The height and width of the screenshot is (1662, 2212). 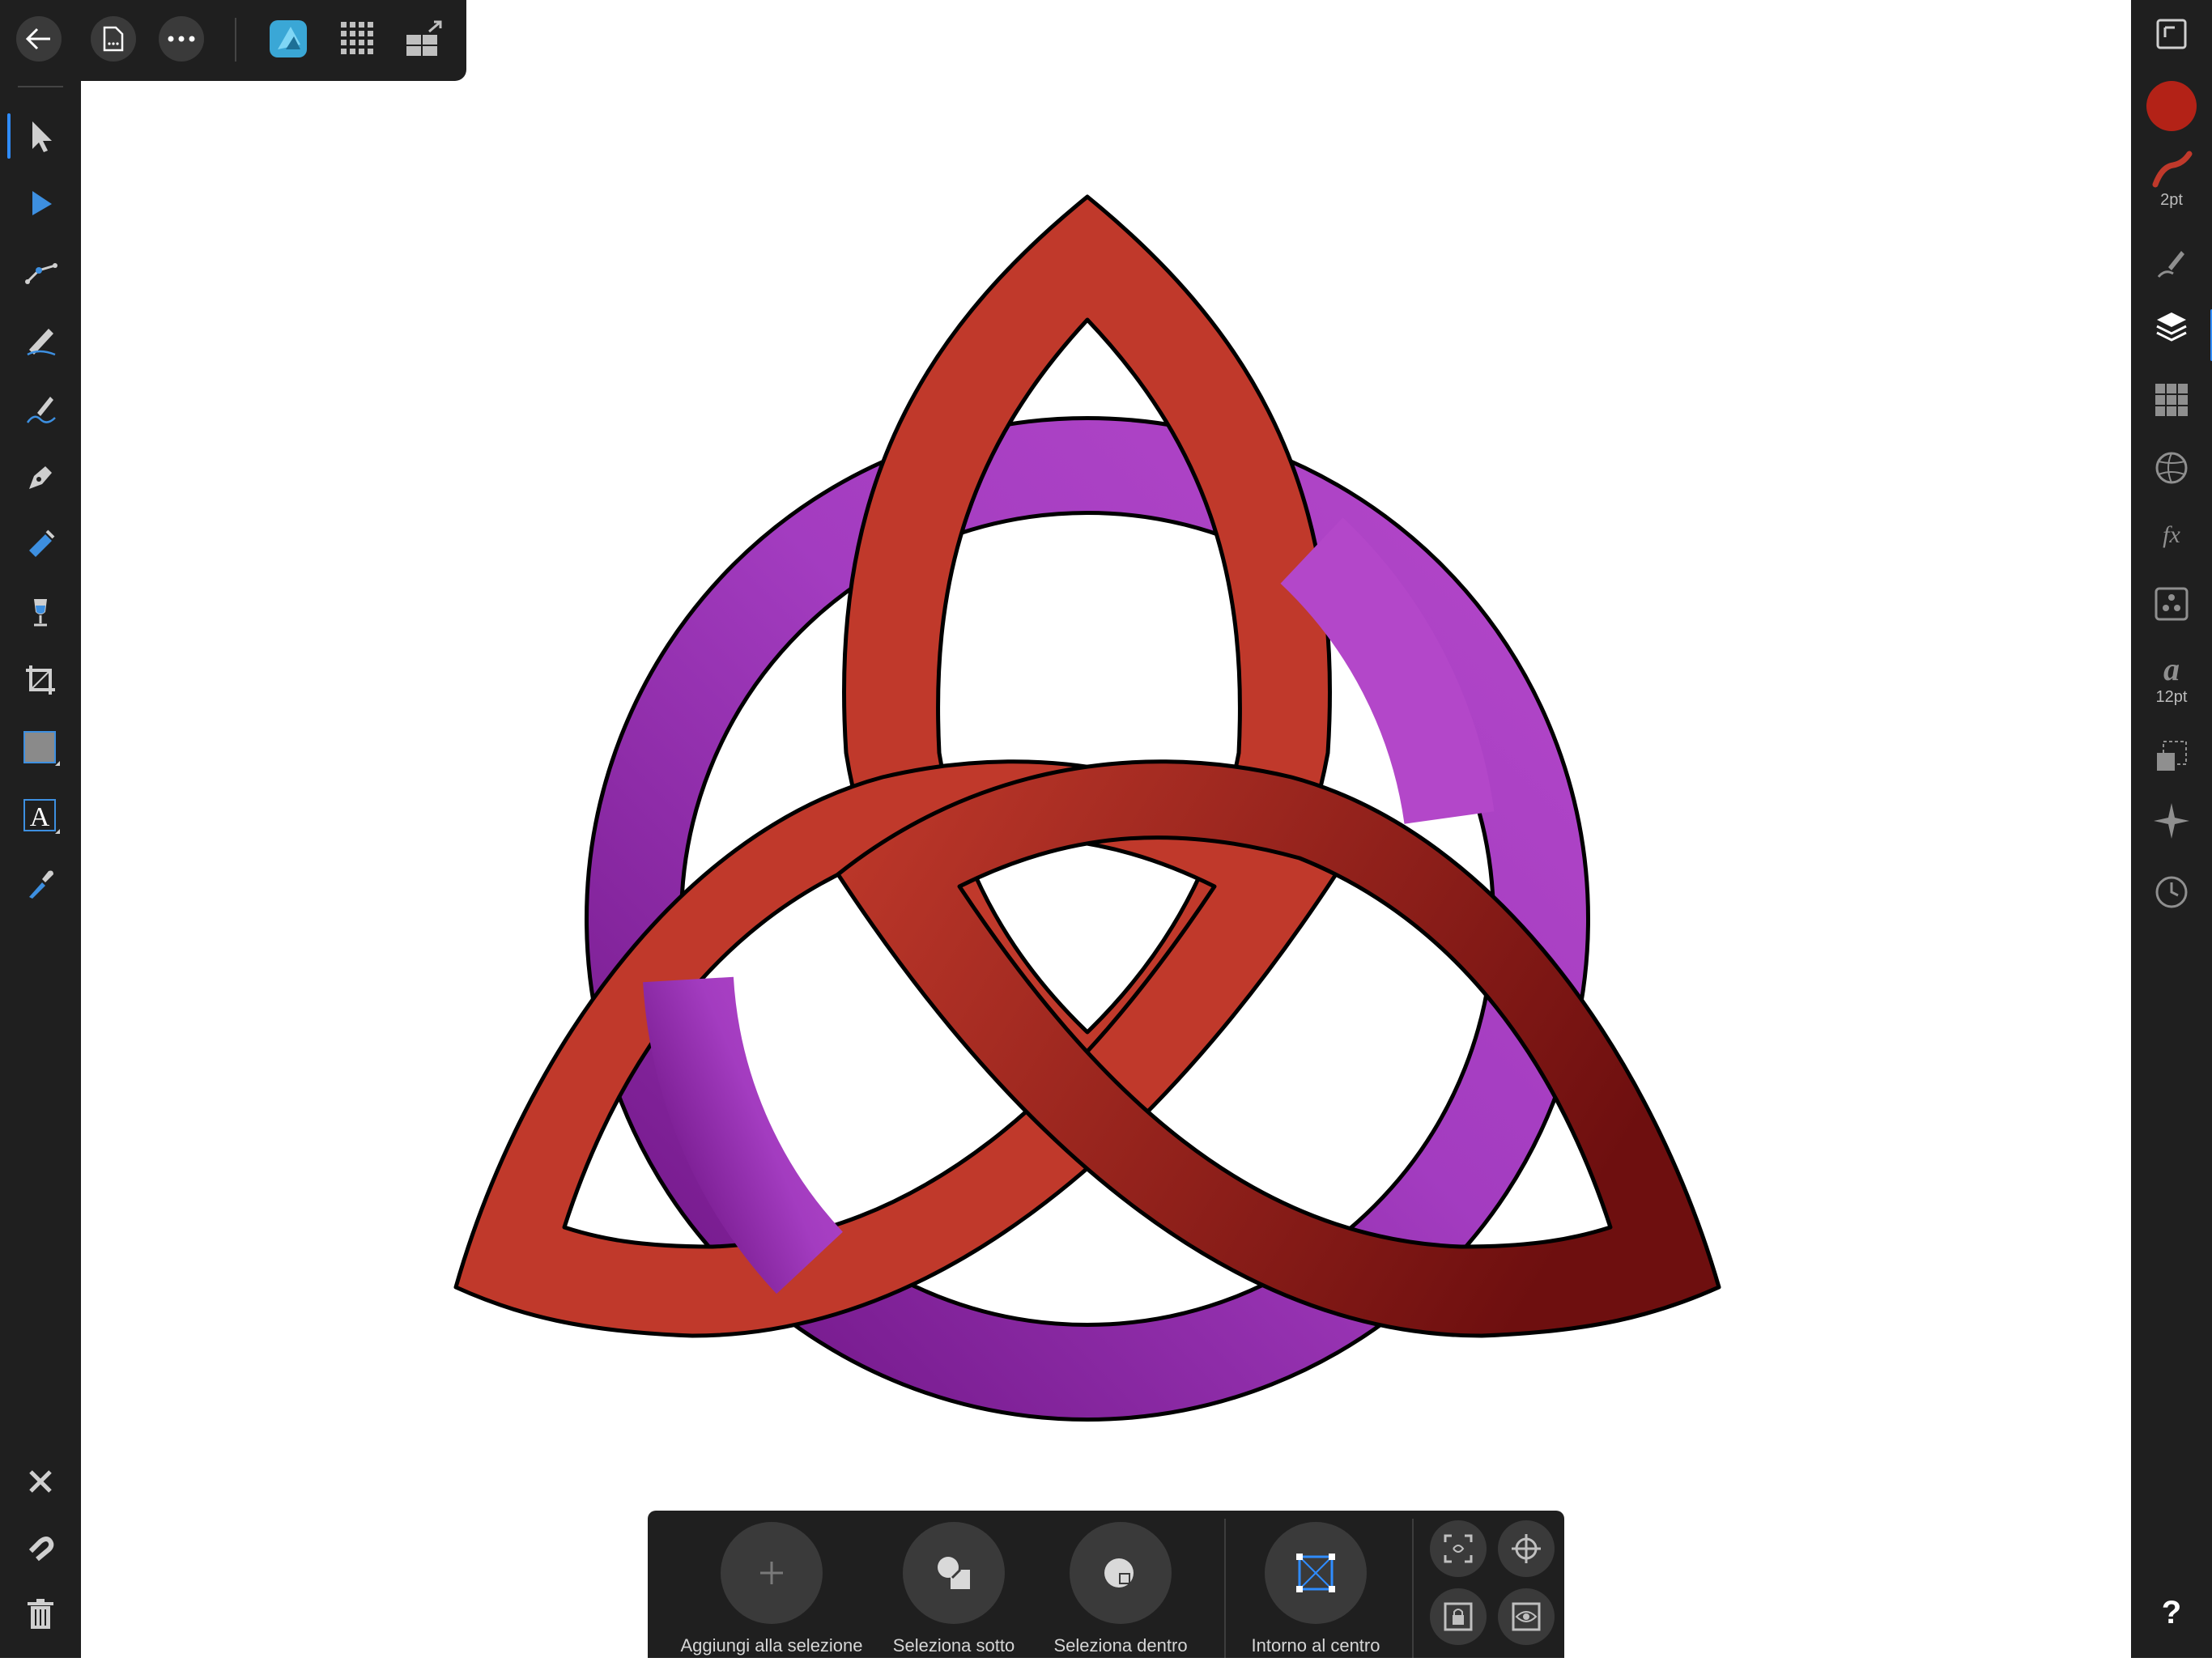 I want to click on fill-color-swatch, so click(x=2171, y=106).